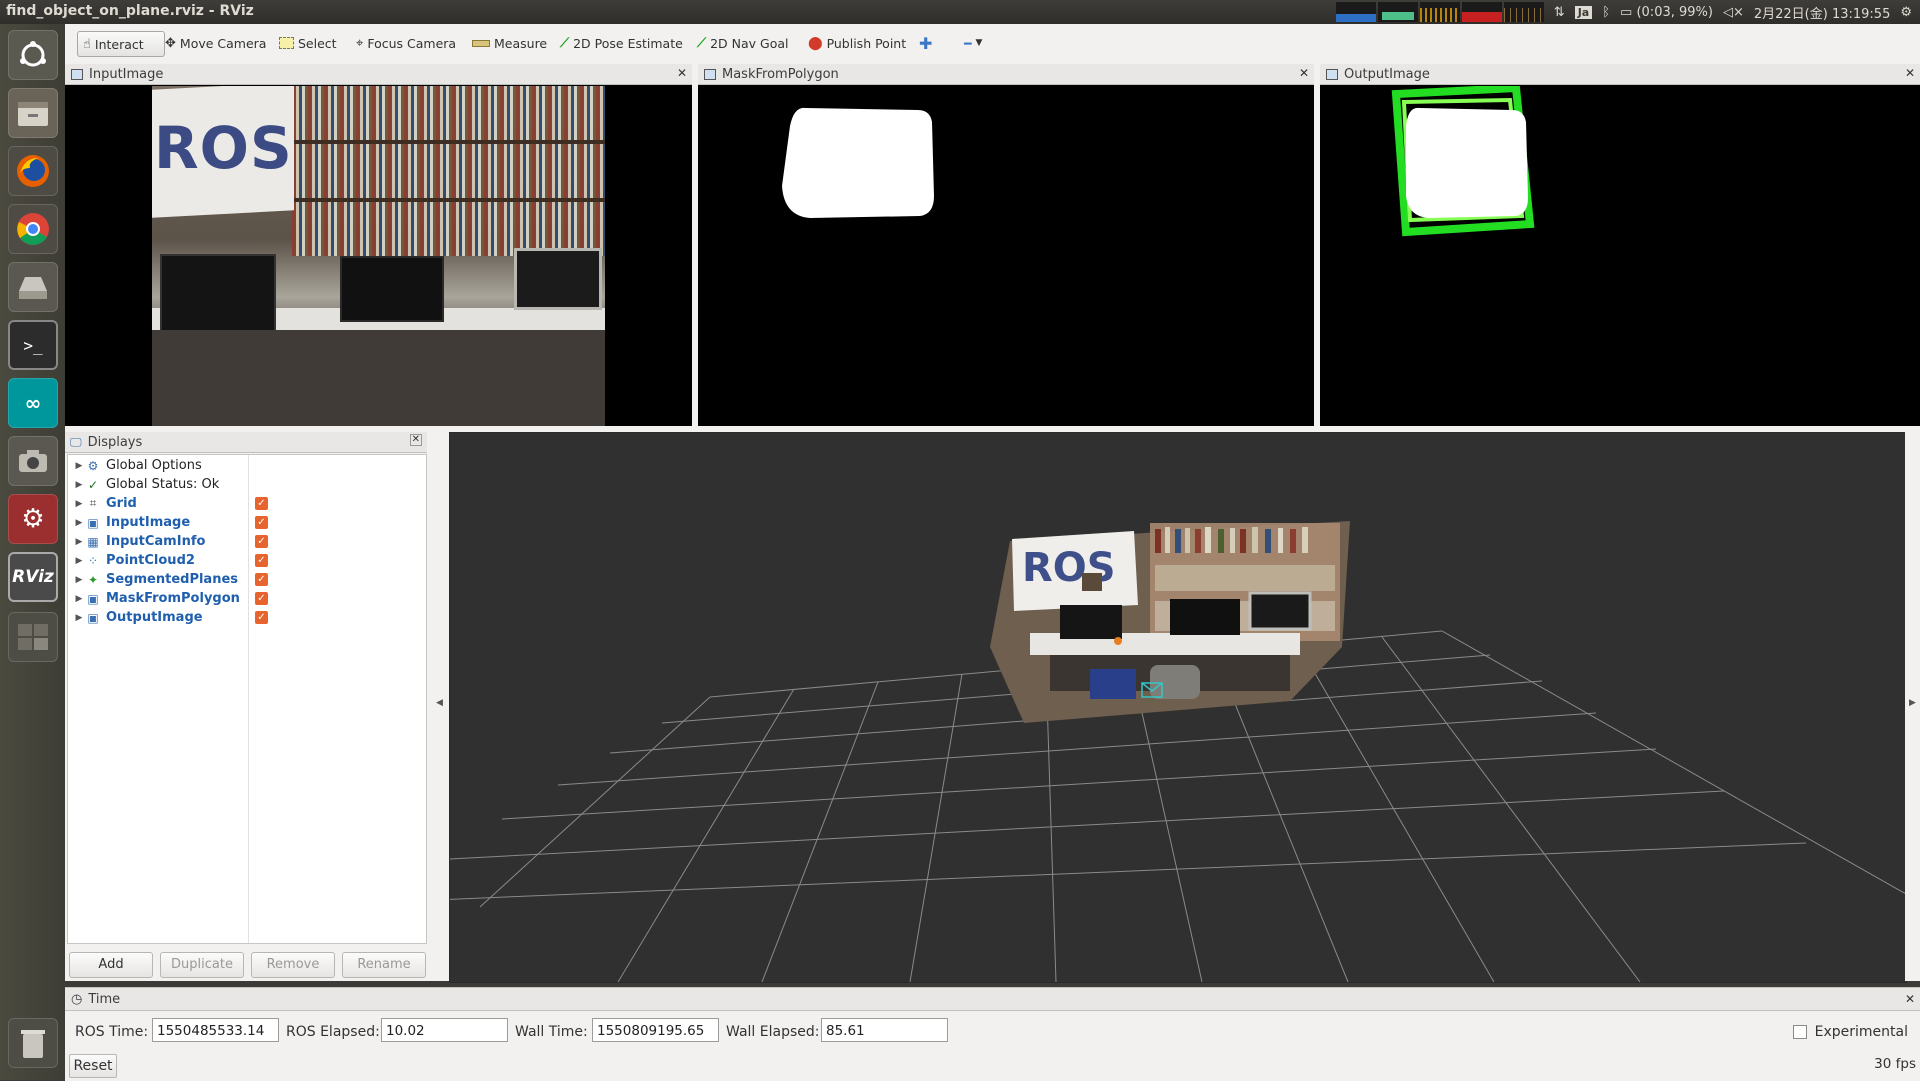 The height and width of the screenshot is (1081, 1920). What do you see at coordinates (333, 1032) in the screenshot?
I see `ros-elapsed-label: ROS Elapsed:` at bounding box center [333, 1032].